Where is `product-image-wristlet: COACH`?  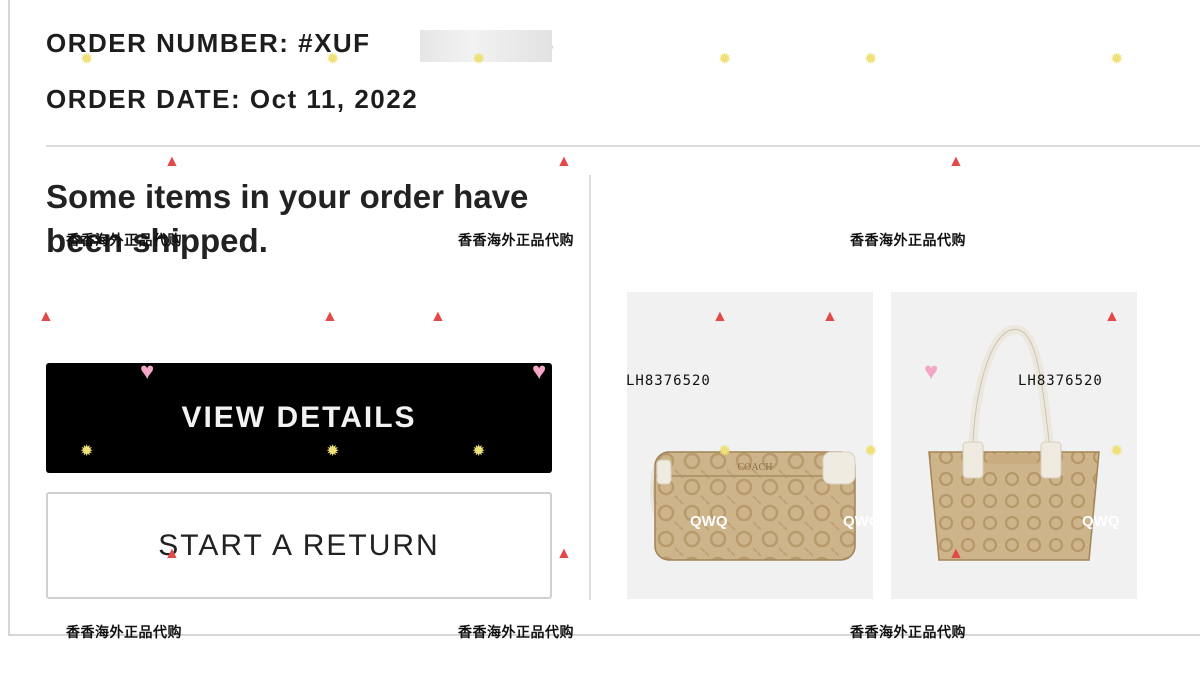 product-image-wristlet: COACH is located at coordinates (750, 445).